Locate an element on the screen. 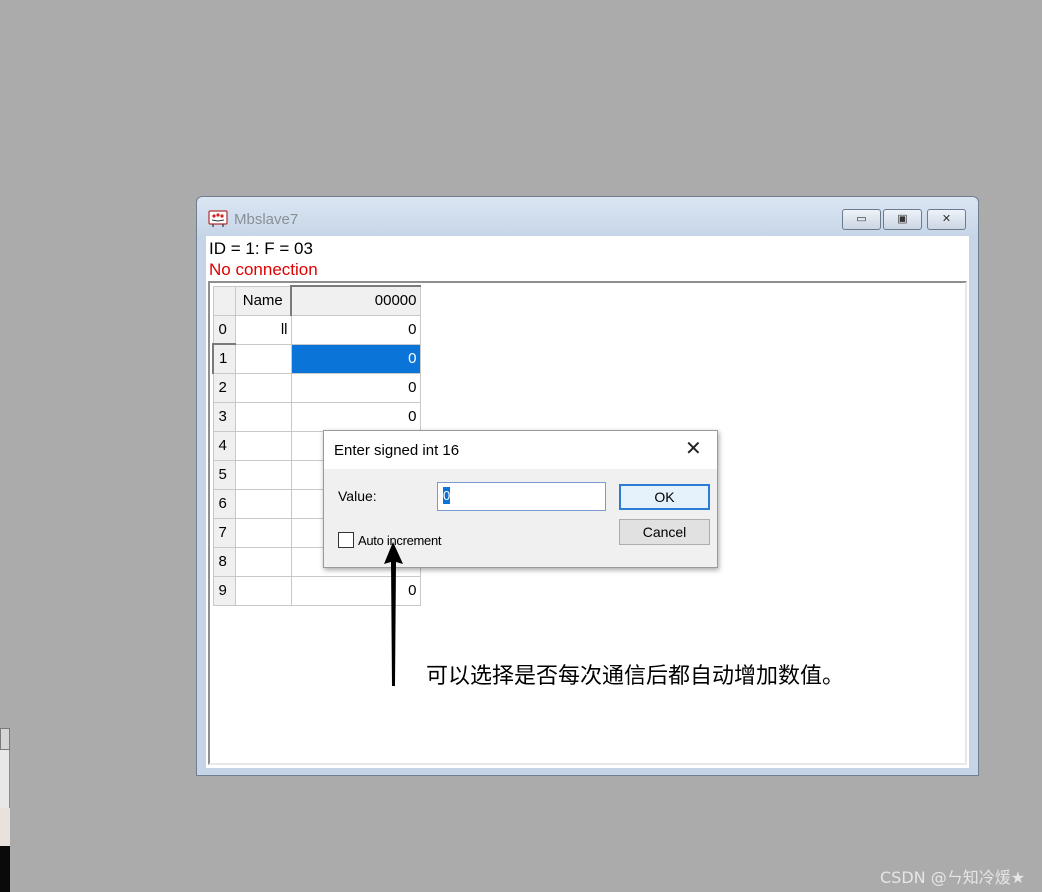 Image resolution: width=1042 pixels, height=892 pixels. value-cell-selected: 0 is located at coordinates (355, 358).